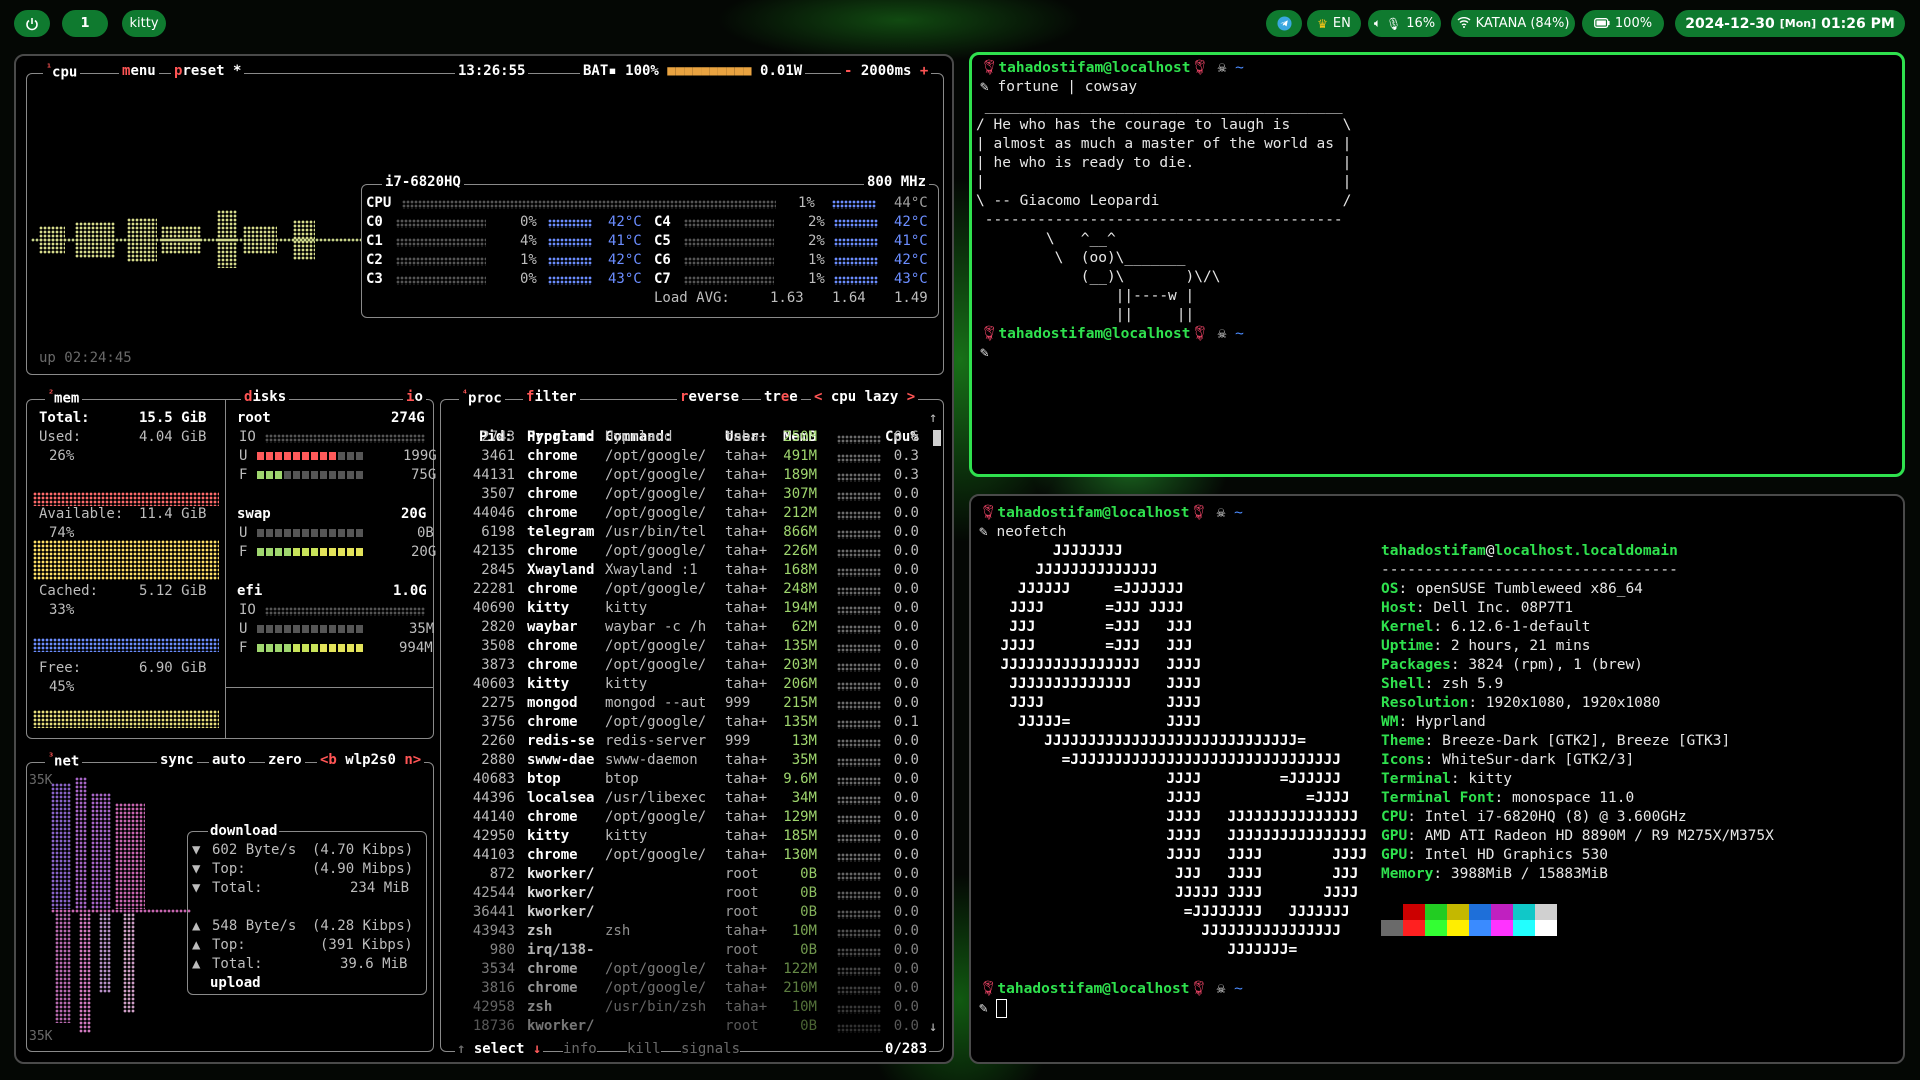 This screenshot has width=1920, height=1080. Describe the element at coordinates (1404, 23) in the screenshot. I see `volume-control: 🔈︎ 🎙︎ 16%` at that location.